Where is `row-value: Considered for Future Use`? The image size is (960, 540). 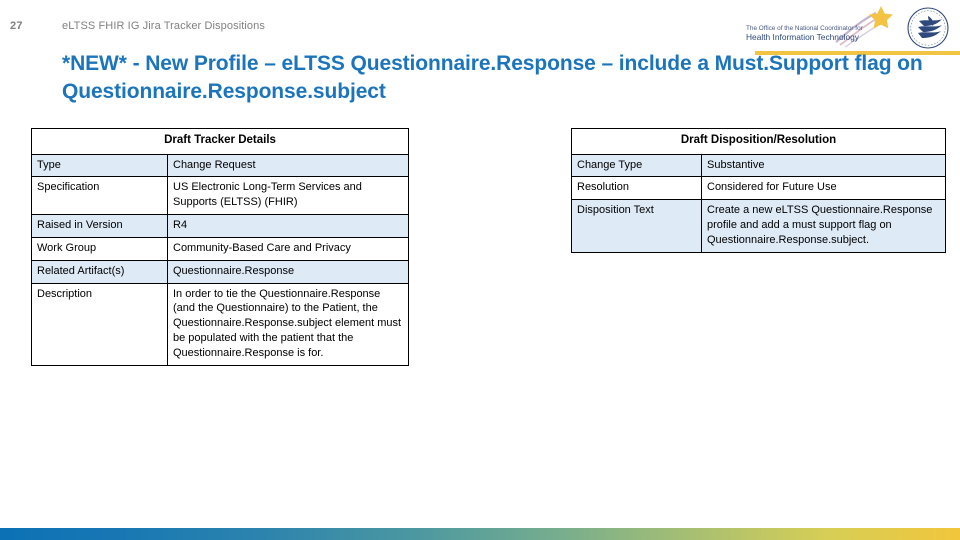
row-value: Considered for Future Use is located at coordinates (823, 188).